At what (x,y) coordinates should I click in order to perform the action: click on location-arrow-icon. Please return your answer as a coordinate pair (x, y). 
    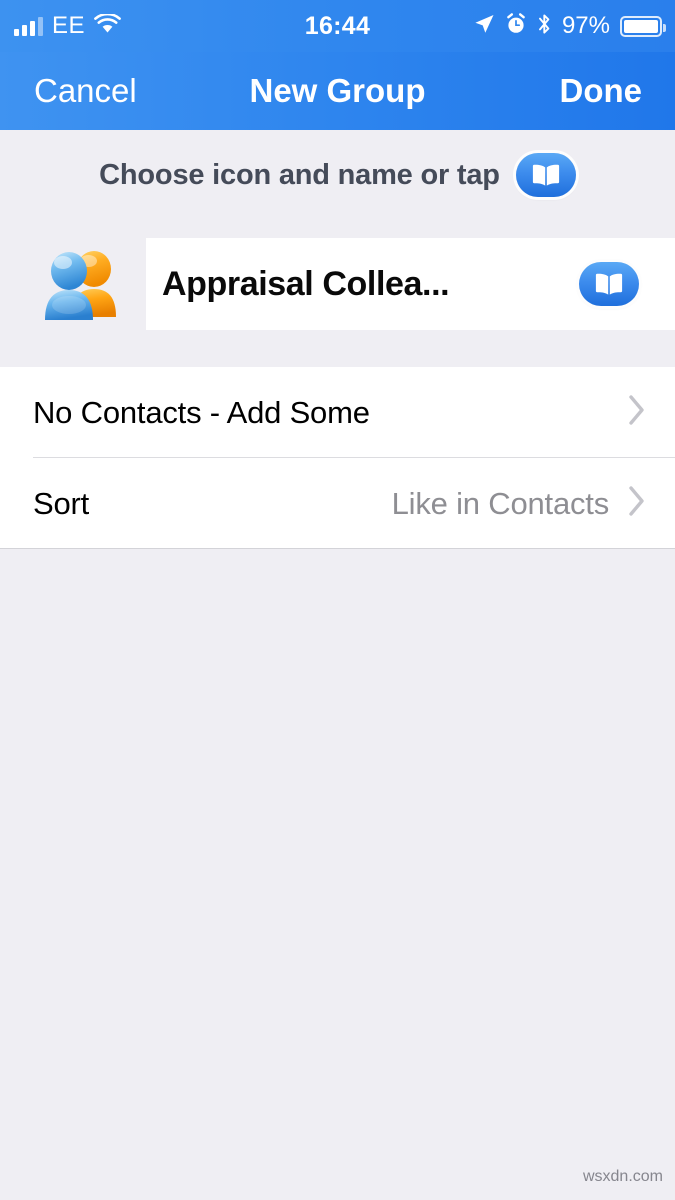
    Looking at the image, I should click on (484, 26).